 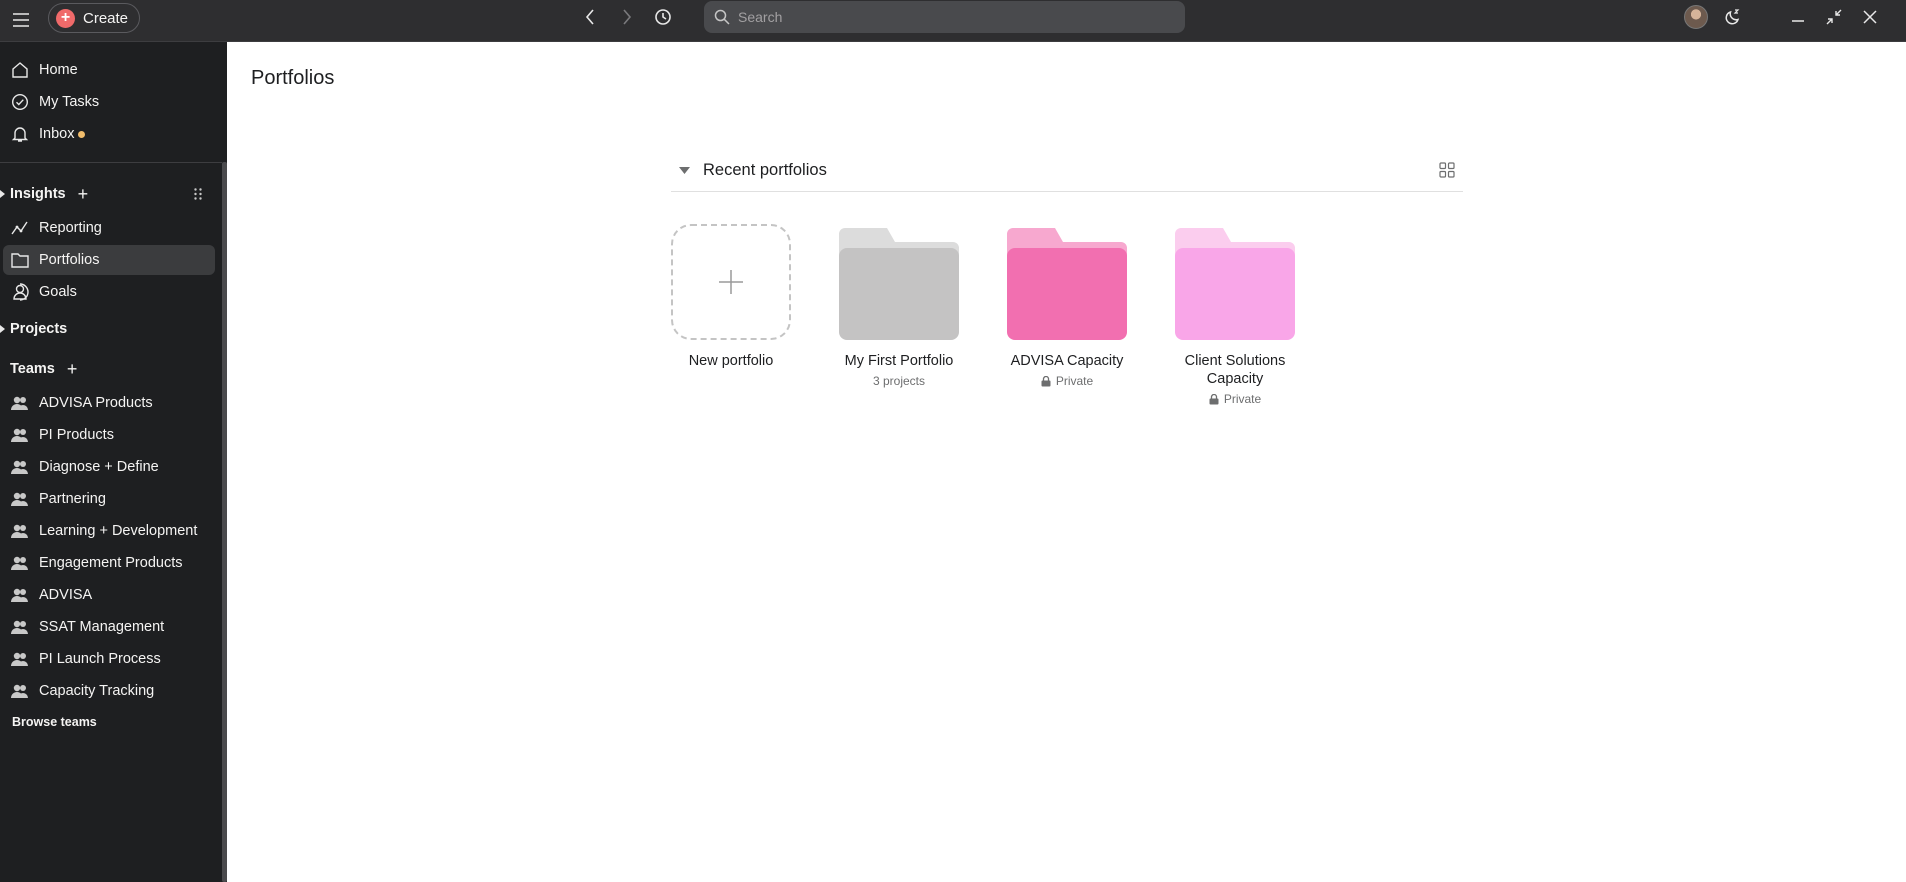 I want to click on sidebar-item-label: Reporting, so click(x=70, y=228).